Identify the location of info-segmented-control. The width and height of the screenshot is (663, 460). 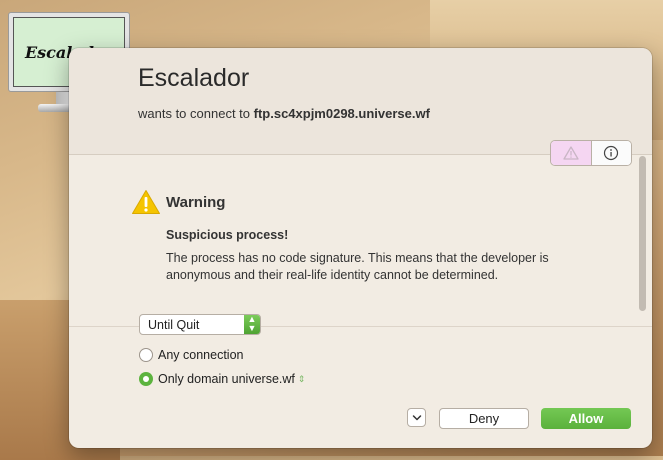
(591, 153).